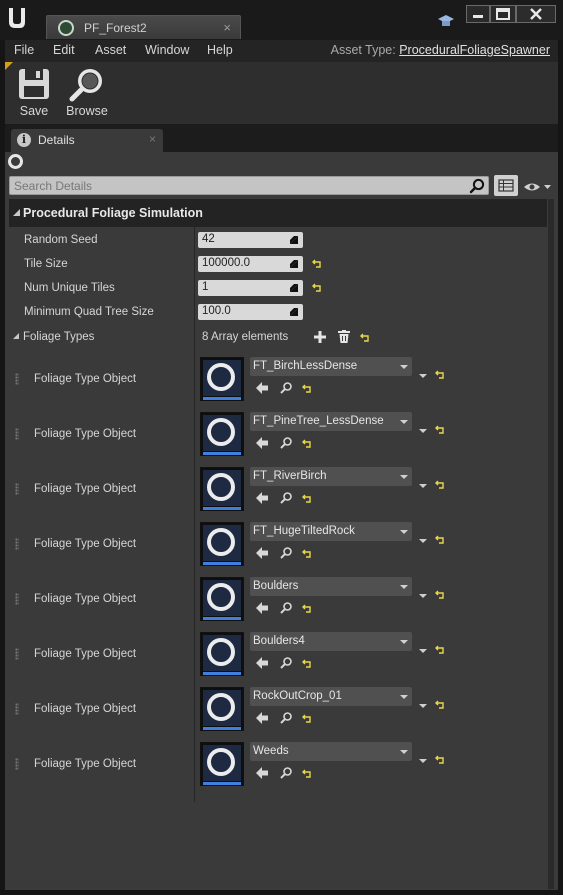  I want to click on save-button: Save, so click(34, 94).